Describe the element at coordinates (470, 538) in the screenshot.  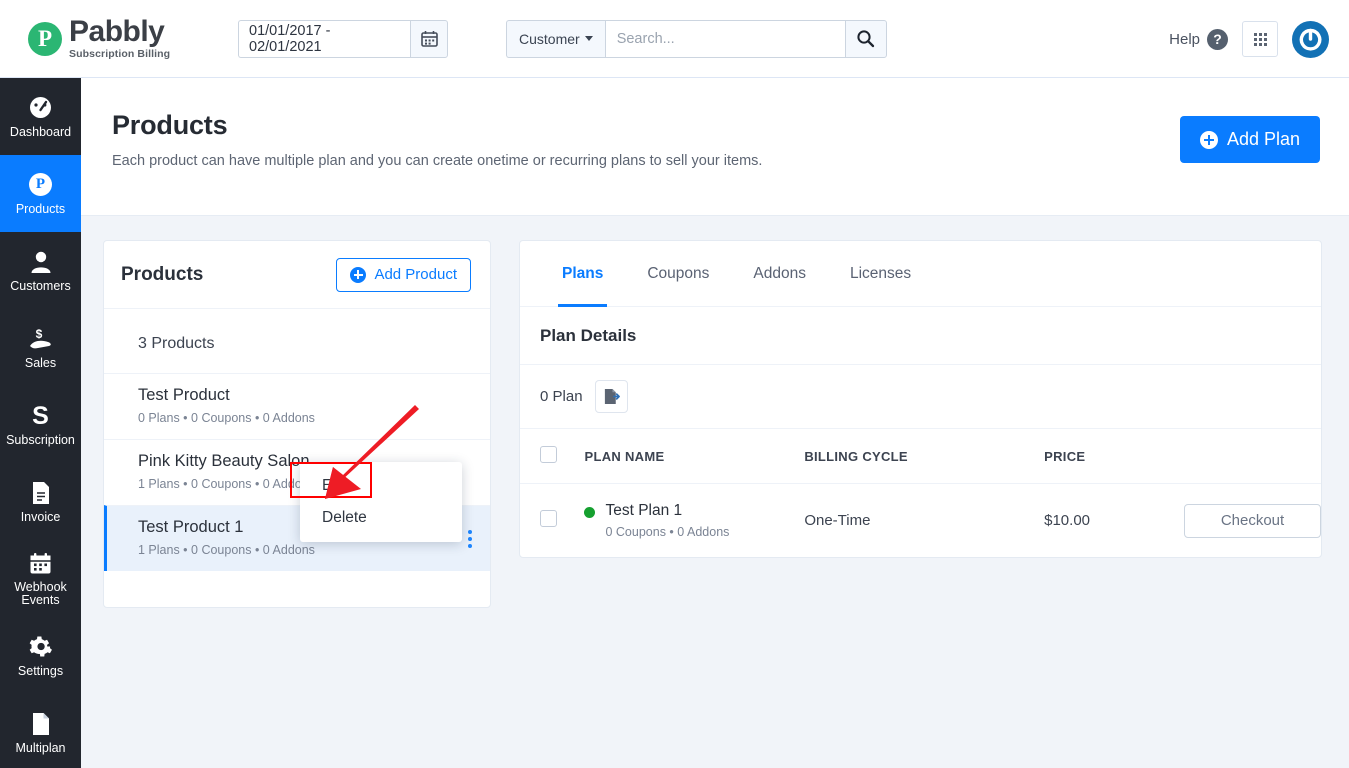
I see `product-row-menu-icon` at that location.